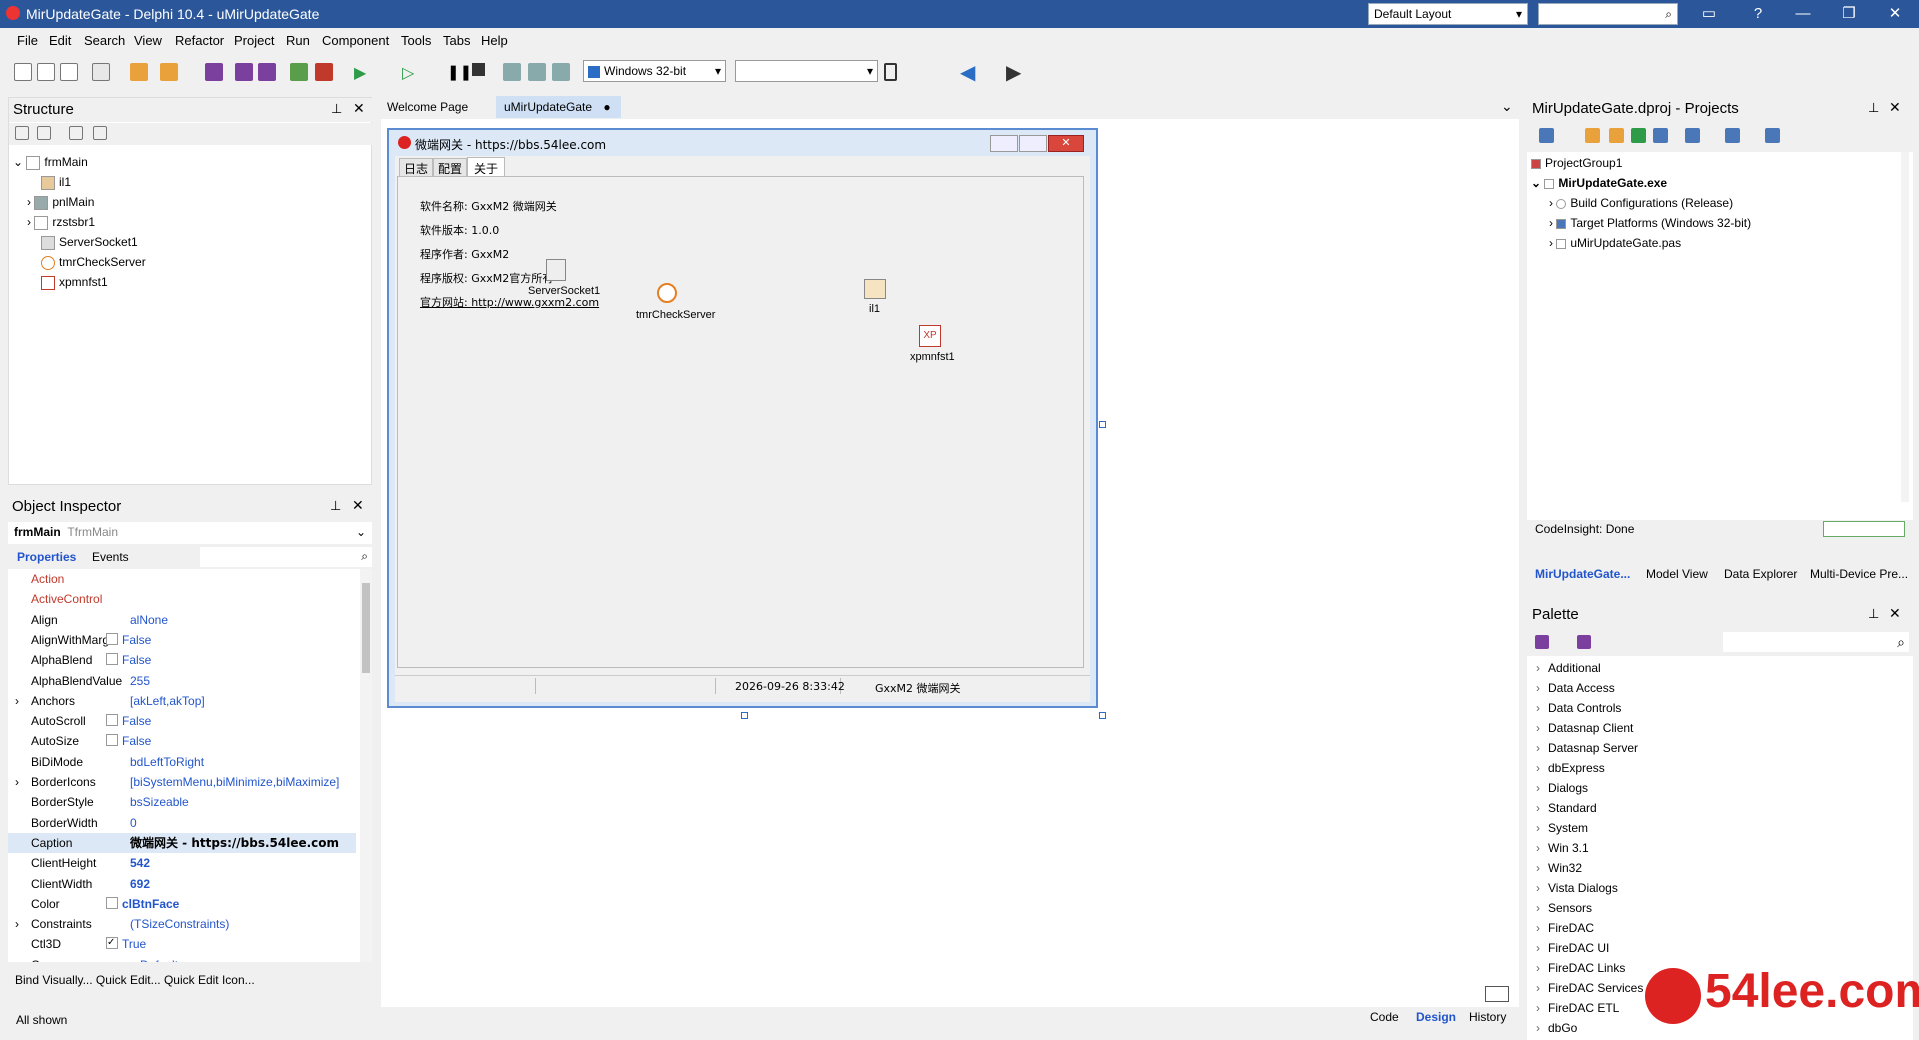 This screenshot has width=1919, height=1040. What do you see at coordinates (1760, 574) in the screenshot?
I see `tab-data-explorer: Data Explorer` at bounding box center [1760, 574].